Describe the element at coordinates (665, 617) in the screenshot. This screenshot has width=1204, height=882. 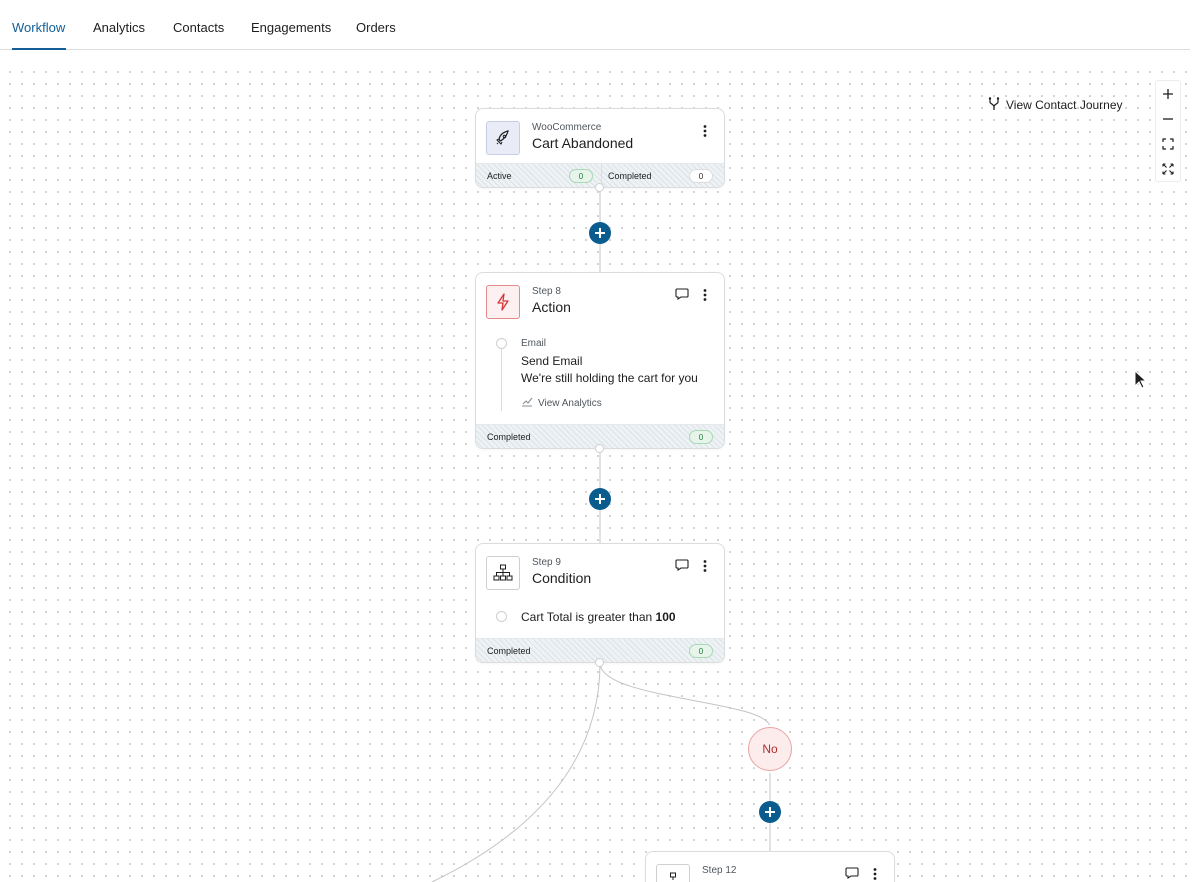
I see `condition-rule-value: 100` at that location.